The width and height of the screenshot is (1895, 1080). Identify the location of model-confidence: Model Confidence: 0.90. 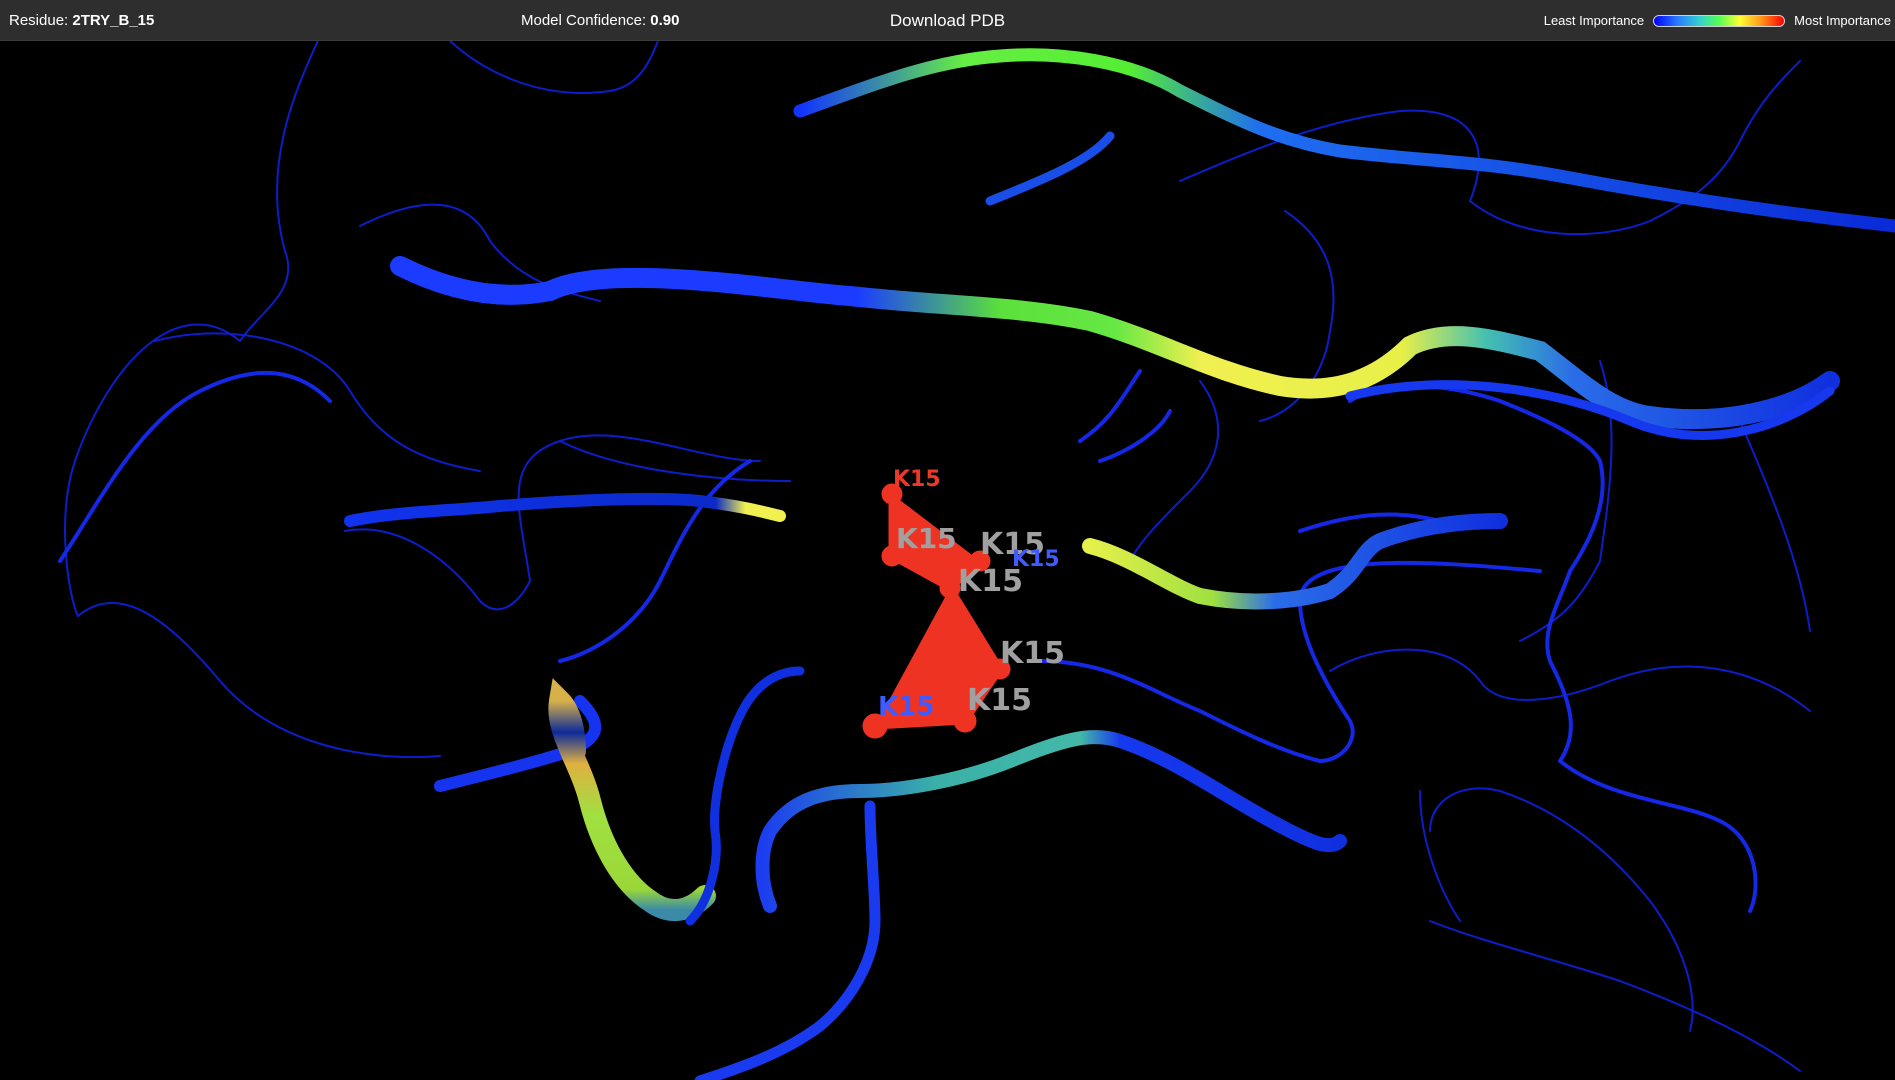
(600, 20).